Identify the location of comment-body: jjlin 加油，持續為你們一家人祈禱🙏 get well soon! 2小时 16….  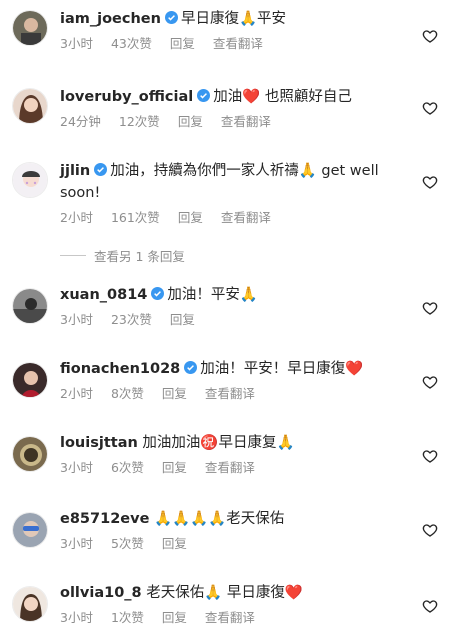
(236, 193).